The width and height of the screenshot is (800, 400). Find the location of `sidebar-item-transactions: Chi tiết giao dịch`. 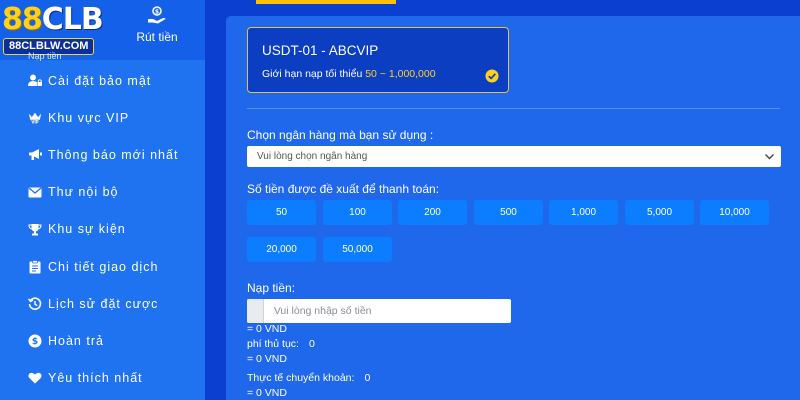

sidebar-item-transactions: Chi tiết giao dịch is located at coordinates (102, 266).